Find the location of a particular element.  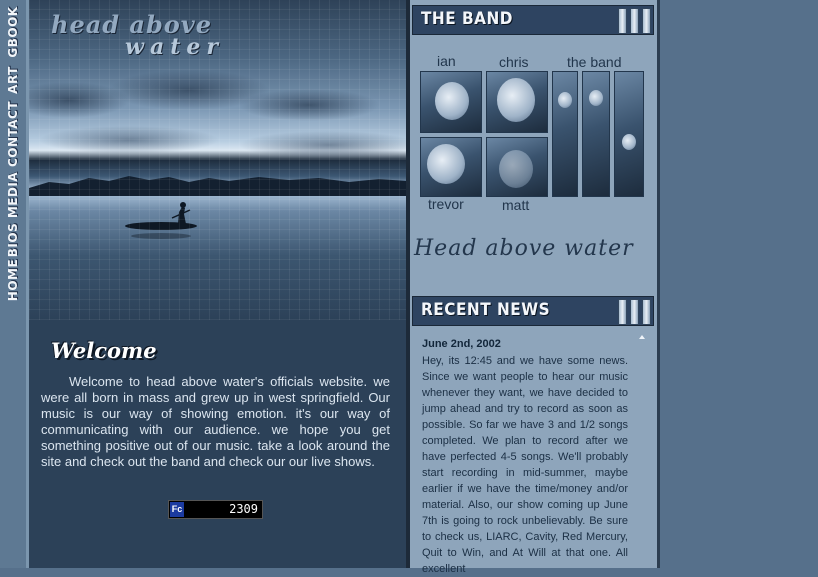

nav-art-link: ART is located at coordinates (13, 80).